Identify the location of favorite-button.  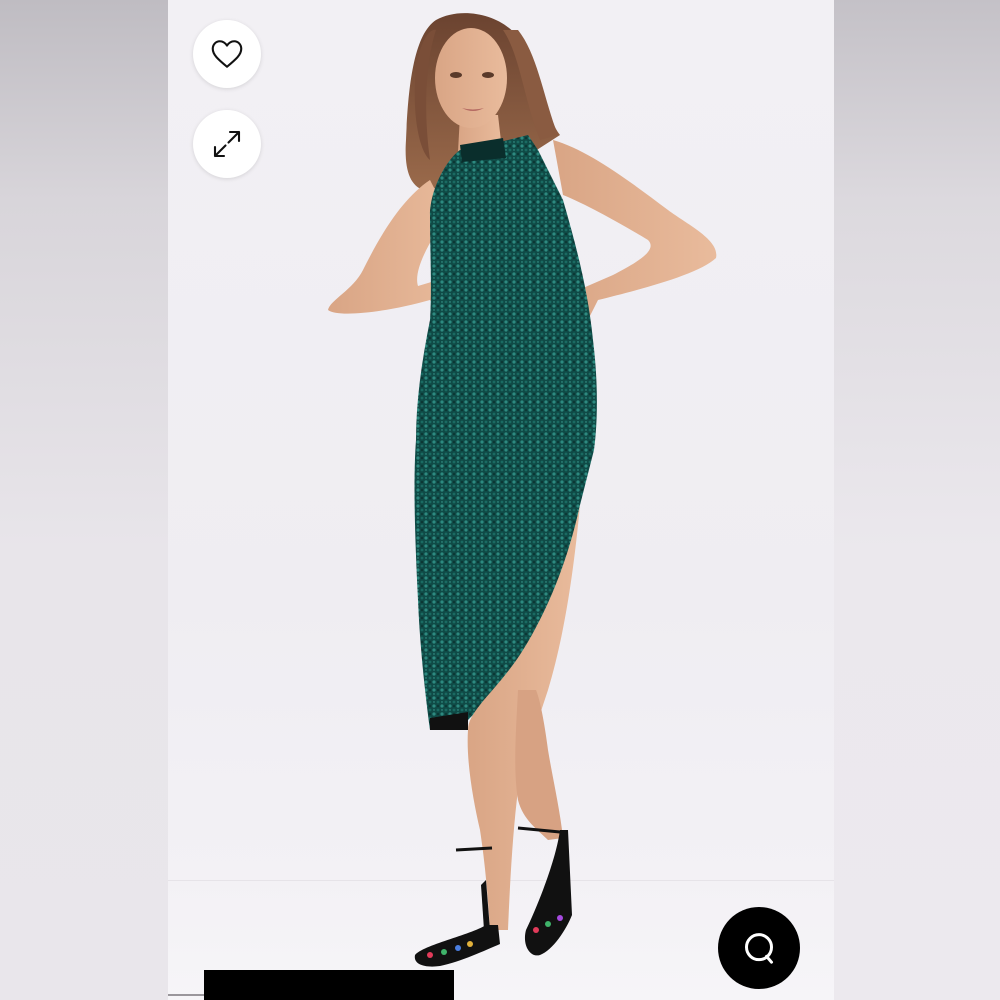
(227, 54).